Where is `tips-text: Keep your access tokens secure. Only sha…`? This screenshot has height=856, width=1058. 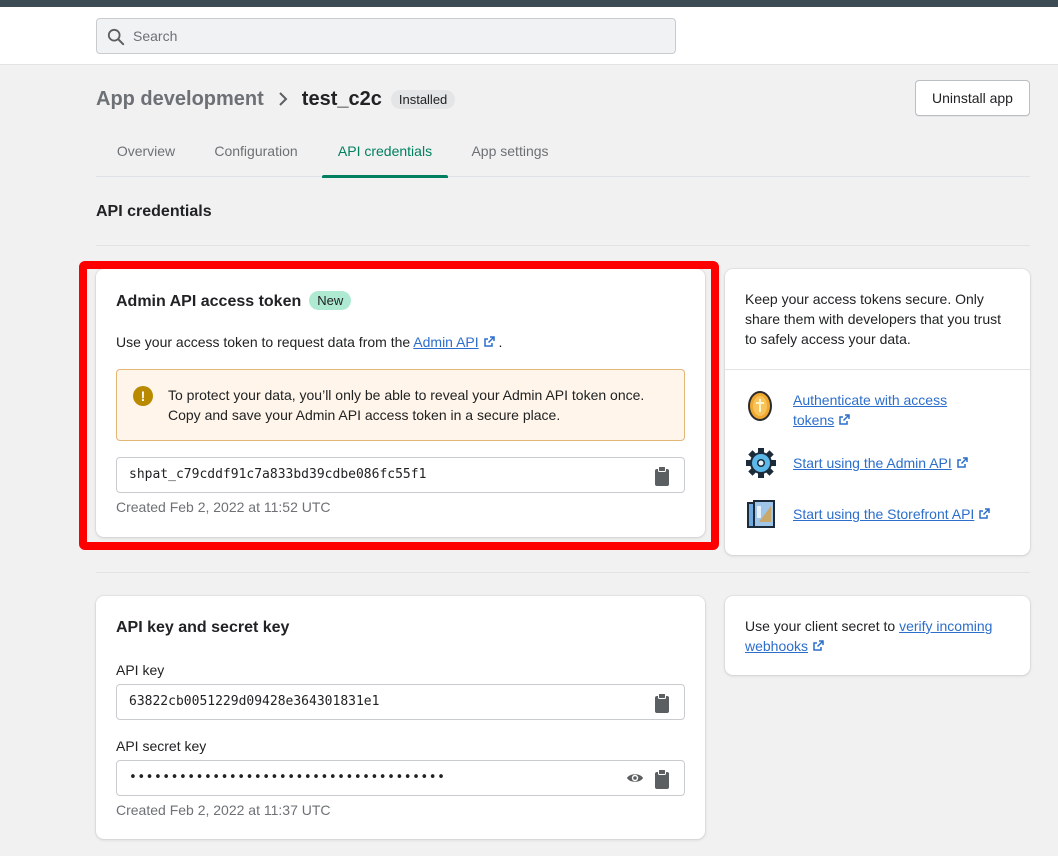
tips-text: Keep your access tokens secure. Only sha… is located at coordinates (873, 319).